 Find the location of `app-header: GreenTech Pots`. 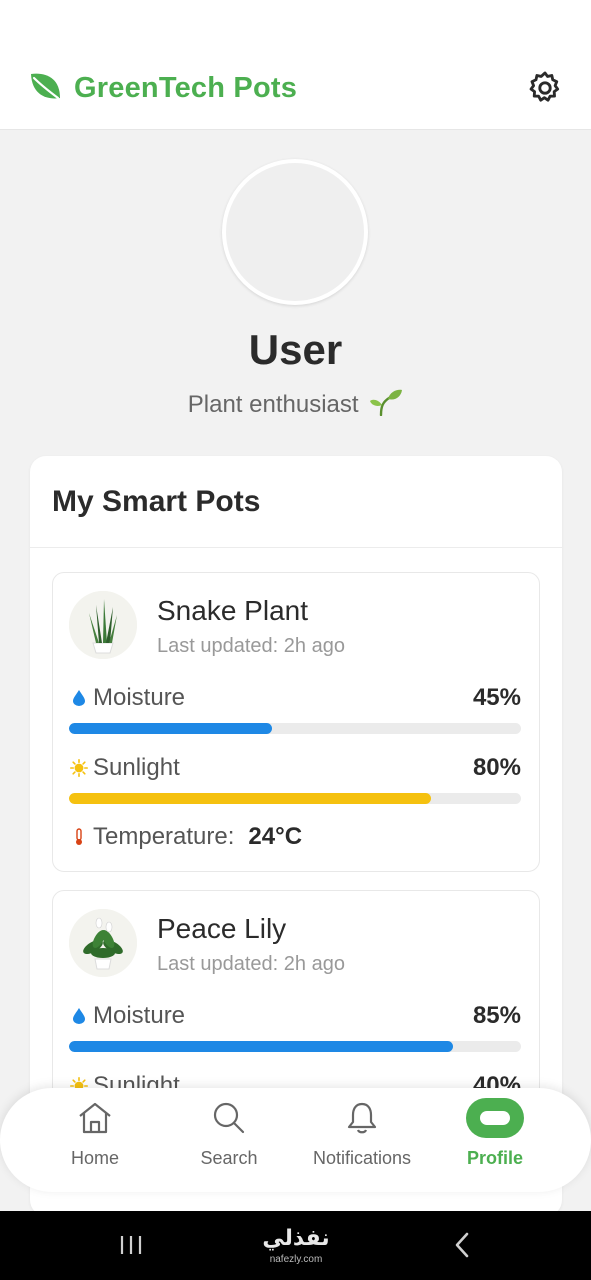

app-header: GreenTech Pots is located at coordinates (295, 65).